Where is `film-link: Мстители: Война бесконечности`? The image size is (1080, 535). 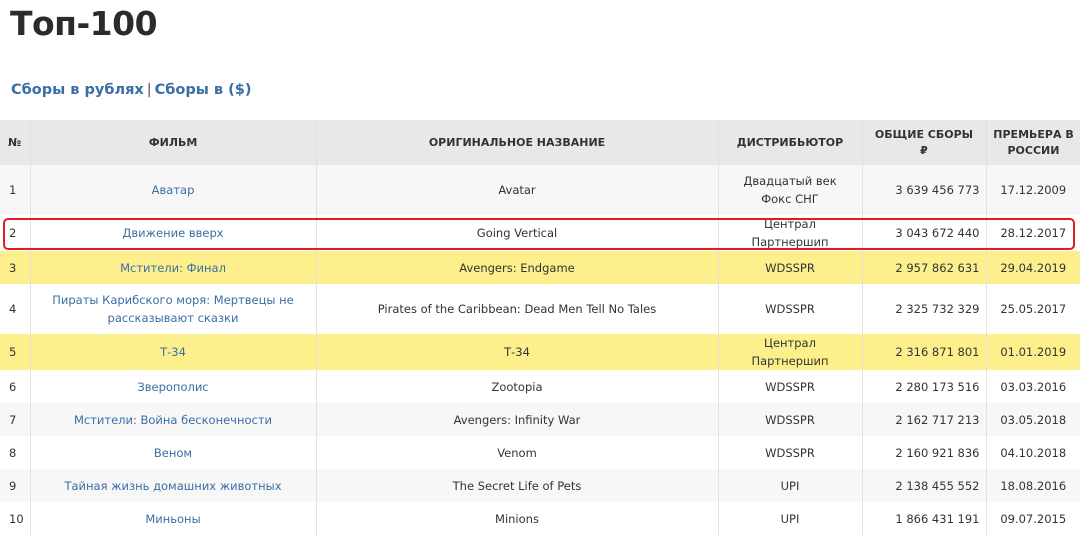 film-link: Мстители: Война бесконечности is located at coordinates (173, 420).